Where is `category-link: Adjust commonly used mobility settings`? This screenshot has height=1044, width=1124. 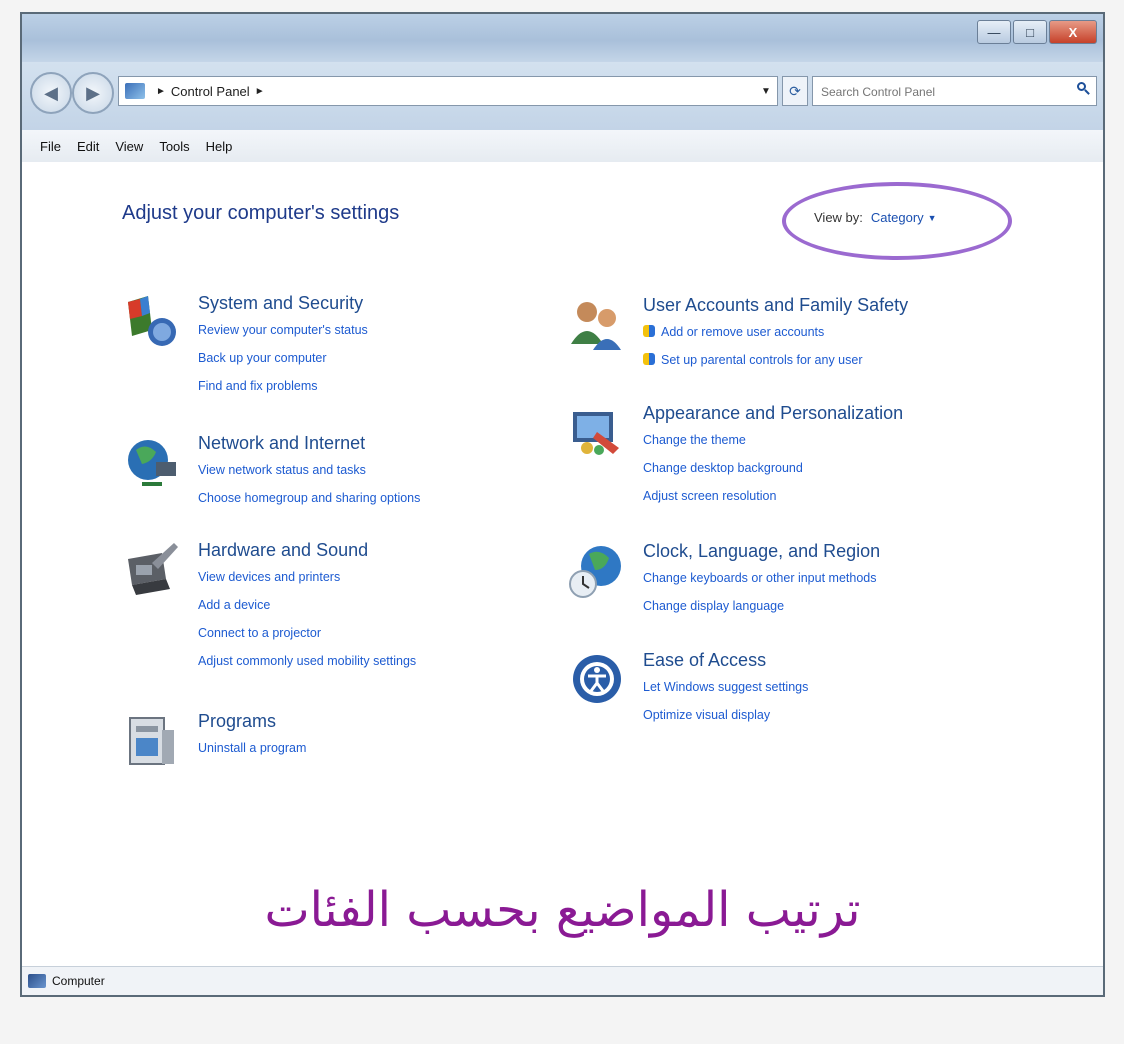 category-link: Adjust commonly used mobility settings is located at coordinates (398, 661).